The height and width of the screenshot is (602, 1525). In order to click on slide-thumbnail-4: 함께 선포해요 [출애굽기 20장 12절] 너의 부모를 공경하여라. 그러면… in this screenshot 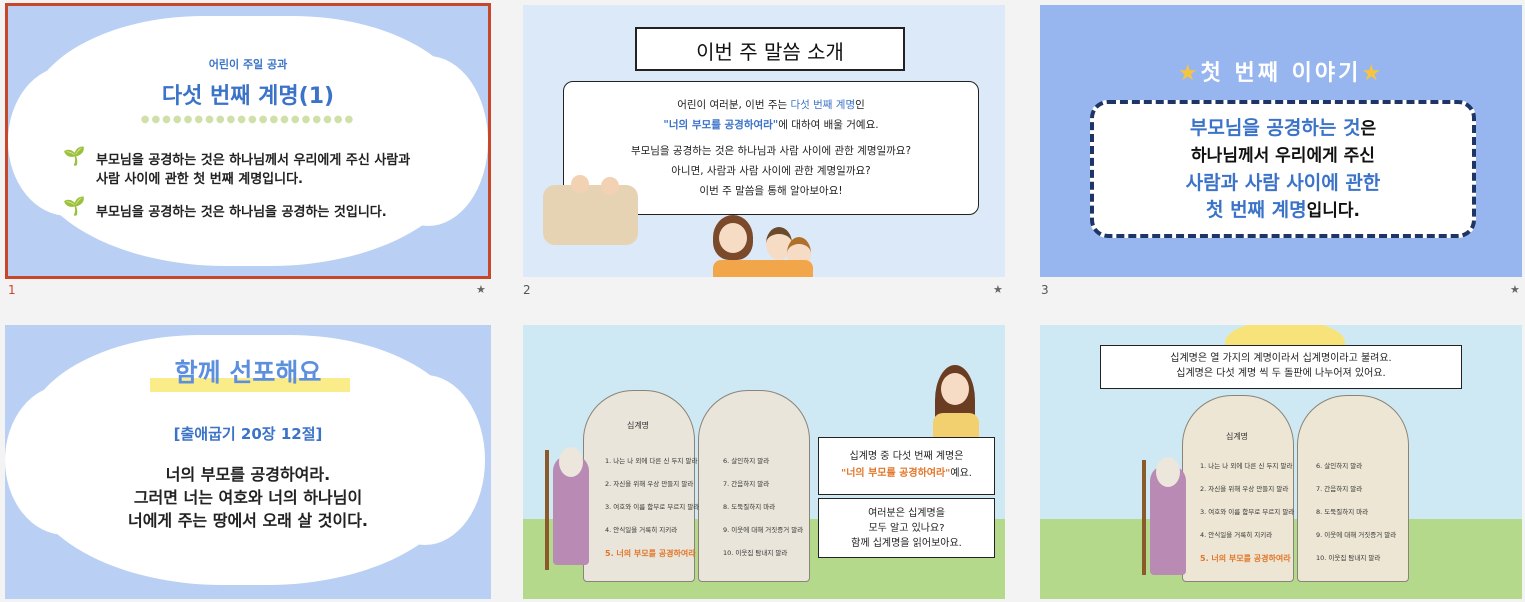, I will do `click(248, 462)`.